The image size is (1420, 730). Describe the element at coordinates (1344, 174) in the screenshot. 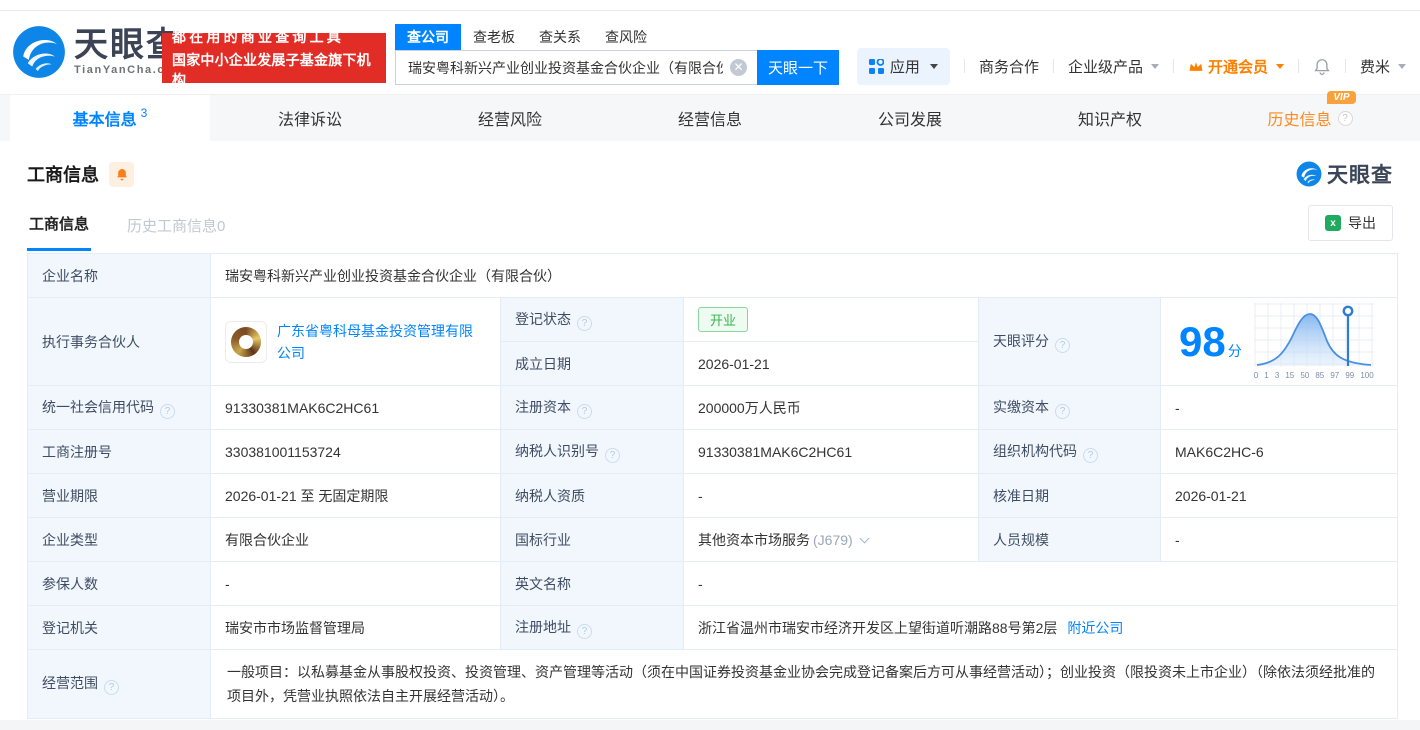

I see `tianyancha-watermark: 天眼查` at that location.